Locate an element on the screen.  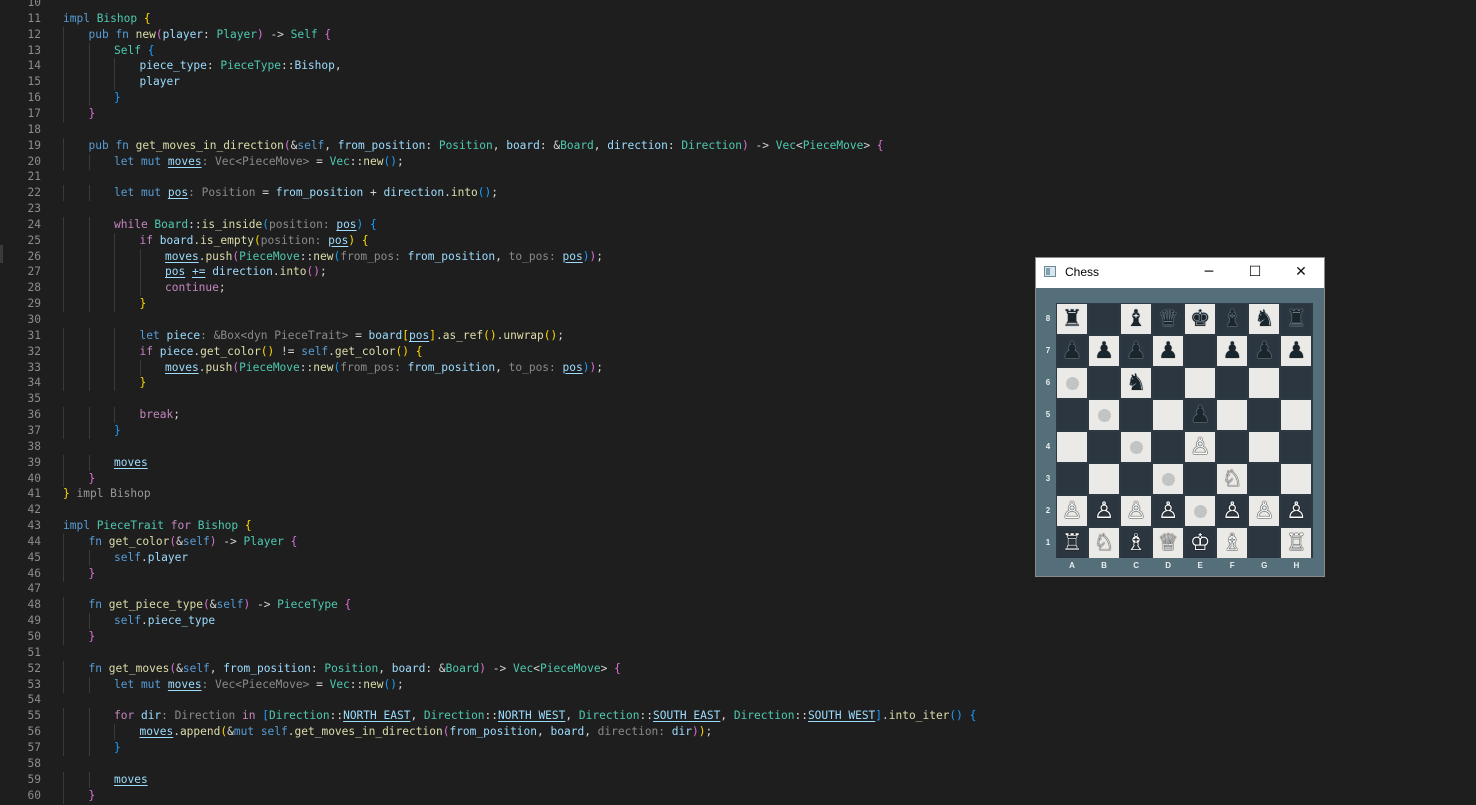
board-square-c4 is located at coordinates (1136, 447).